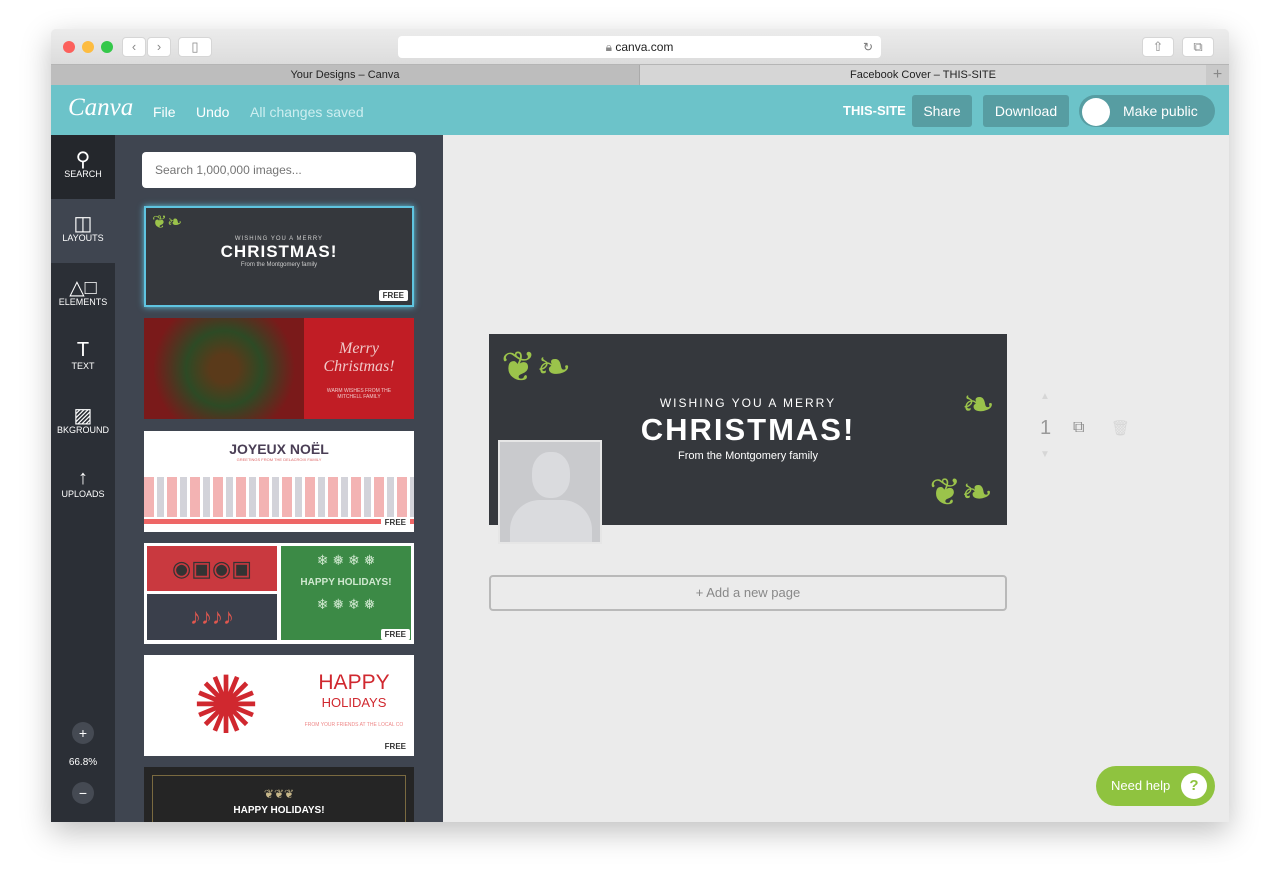 This screenshot has width=1280, height=896. What do you see at coordinates (550, 492) in the screenshot?
I see `profile-picture-placeholder` at bounding box center [550, 492].